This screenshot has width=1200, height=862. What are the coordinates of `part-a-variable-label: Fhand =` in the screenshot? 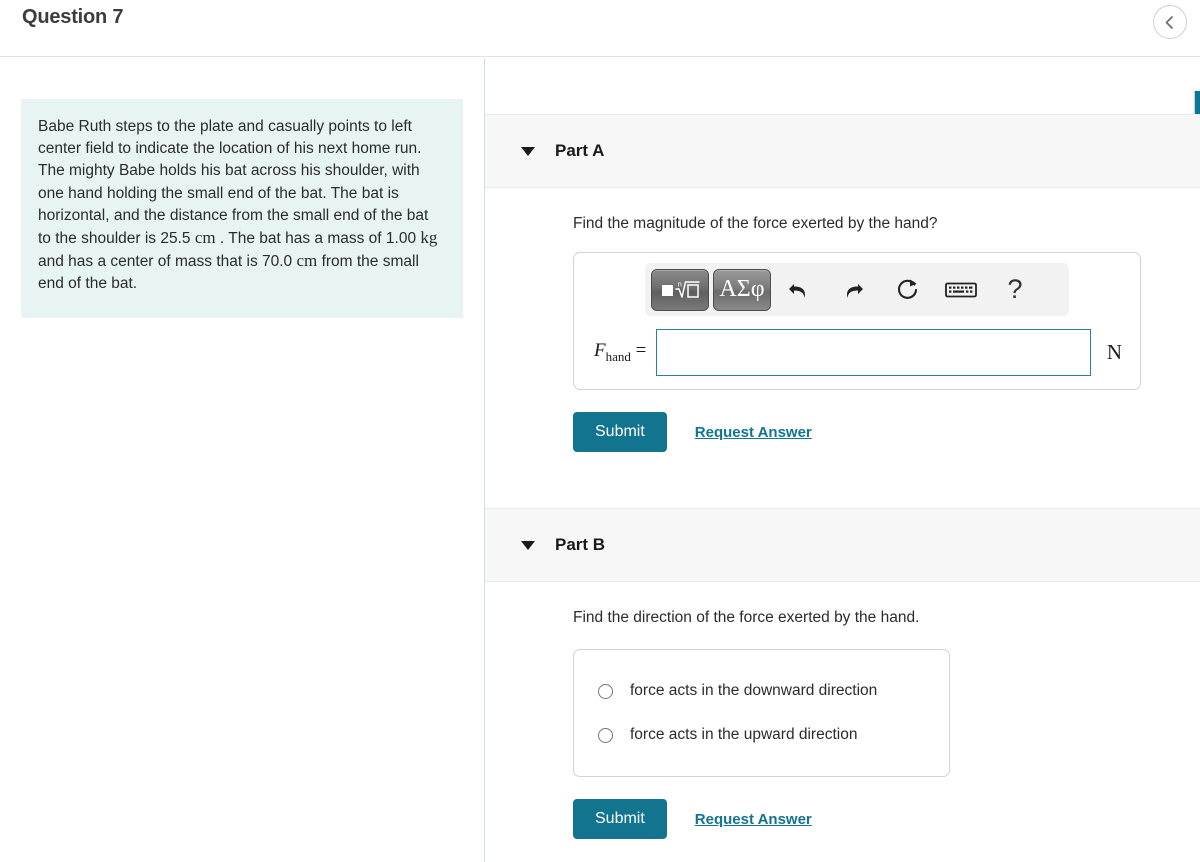 It's located at (620, 352).